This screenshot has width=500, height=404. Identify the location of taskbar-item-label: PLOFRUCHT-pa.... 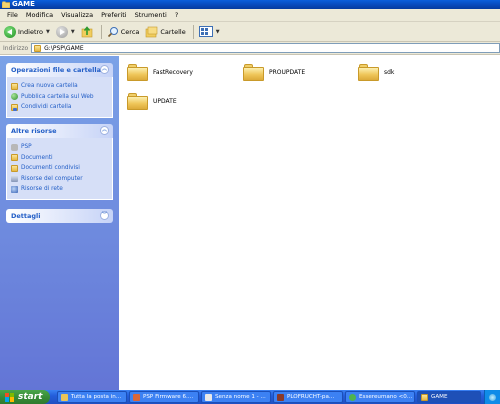
(311, 397).